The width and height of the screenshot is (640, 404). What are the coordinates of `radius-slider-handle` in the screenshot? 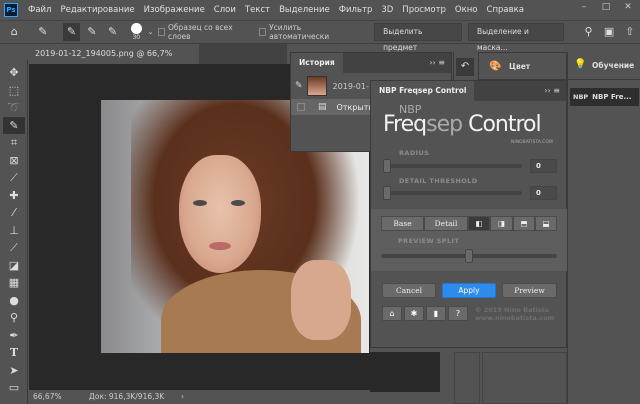 It's located at (387, 166).